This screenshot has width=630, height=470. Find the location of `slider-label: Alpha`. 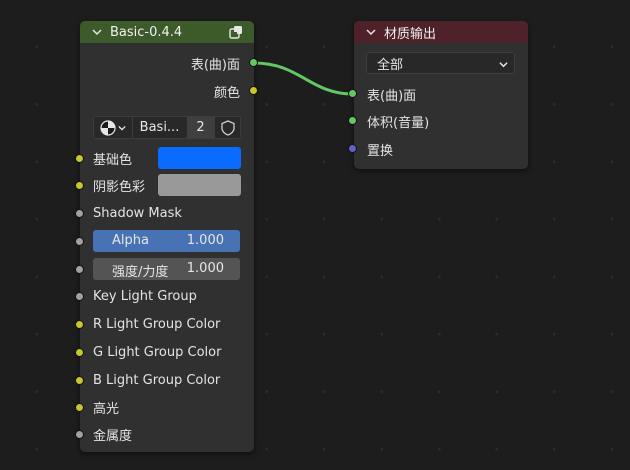

slider-label: Alpha is located at coordinates (130, 240).